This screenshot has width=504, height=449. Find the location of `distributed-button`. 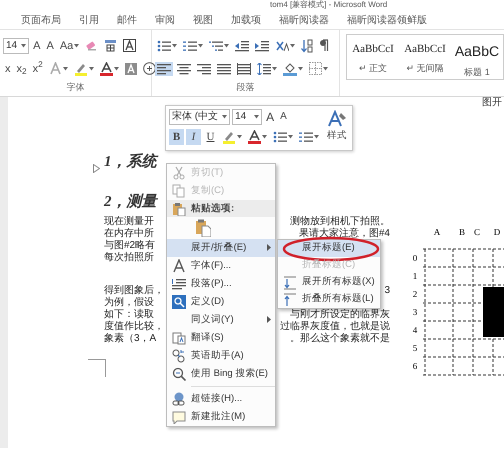

distributed-button is located at coordinates (244, 69).